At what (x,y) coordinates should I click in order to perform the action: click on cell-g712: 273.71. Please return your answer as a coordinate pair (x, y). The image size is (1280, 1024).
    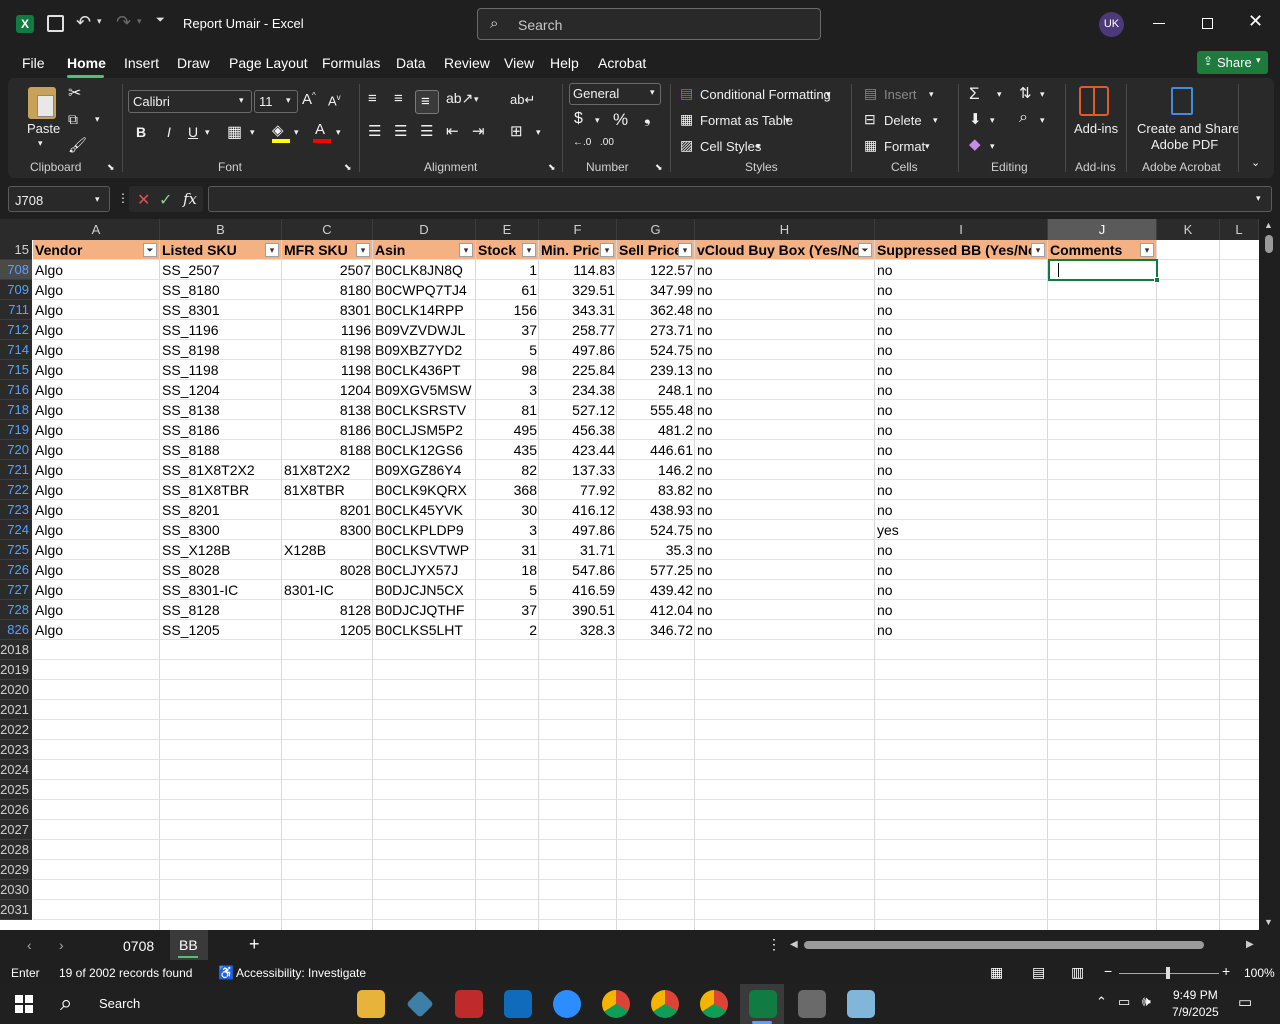
    Looking at the image, I should click on (656, 330).